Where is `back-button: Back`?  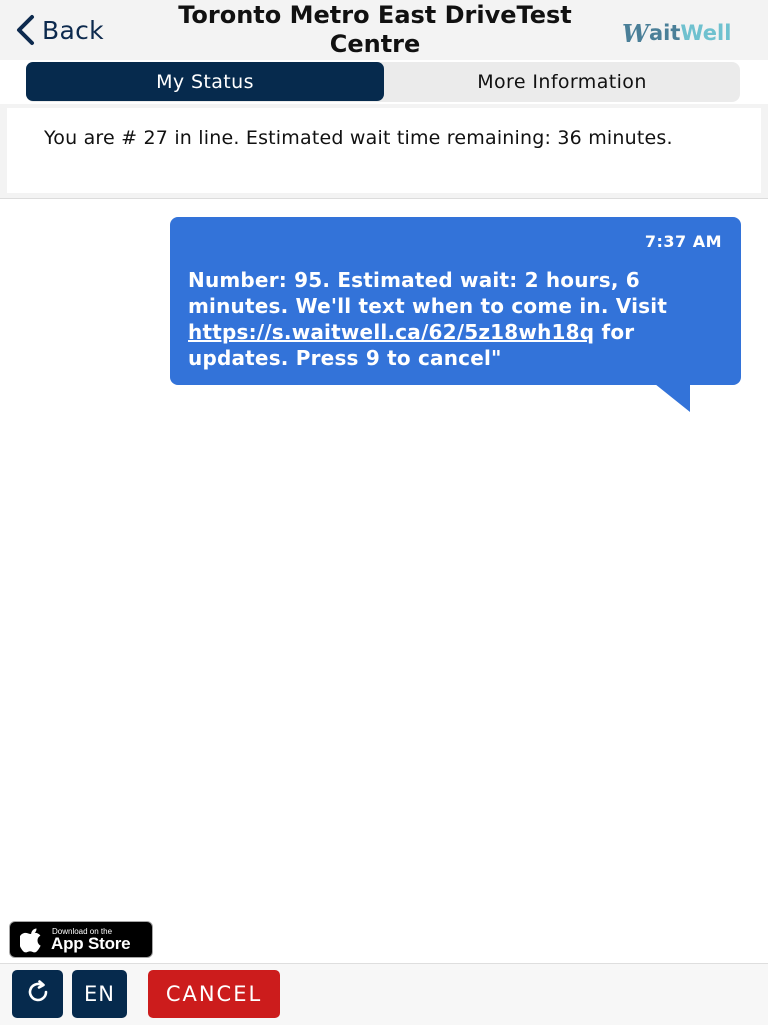
back-button: Back is located at coordinates (59, 30).